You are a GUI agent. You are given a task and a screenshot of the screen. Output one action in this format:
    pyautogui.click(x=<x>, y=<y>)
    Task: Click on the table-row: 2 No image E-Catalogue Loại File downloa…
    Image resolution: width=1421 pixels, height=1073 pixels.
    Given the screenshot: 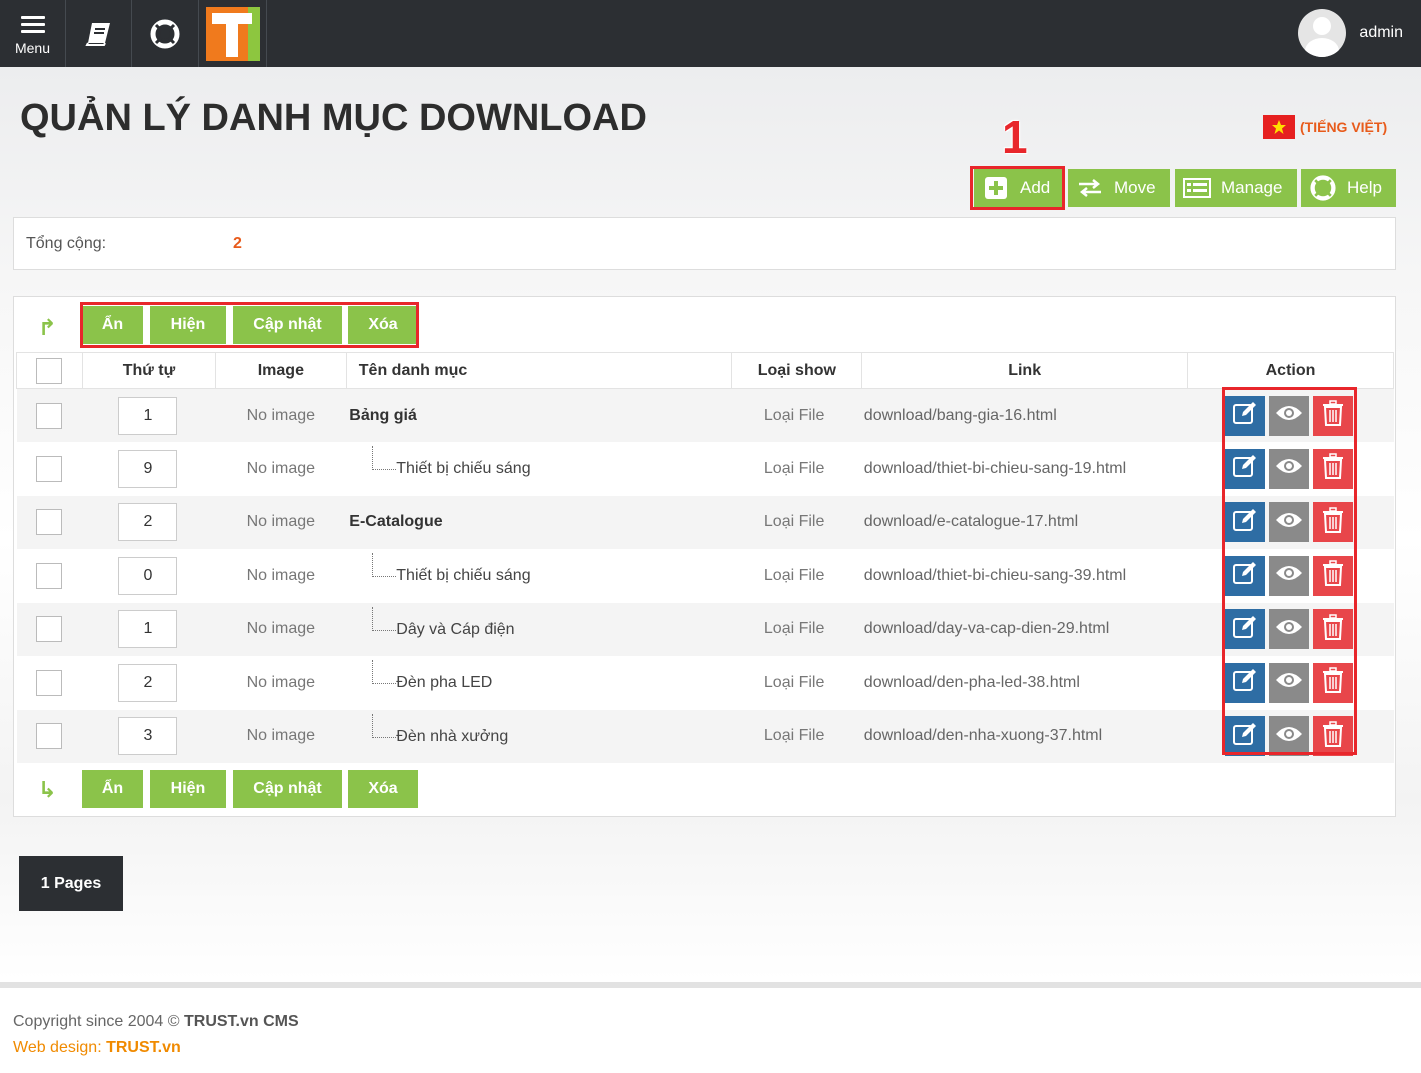 What is the action you would take?
    pyautogui.click(x=705, y=522)
    